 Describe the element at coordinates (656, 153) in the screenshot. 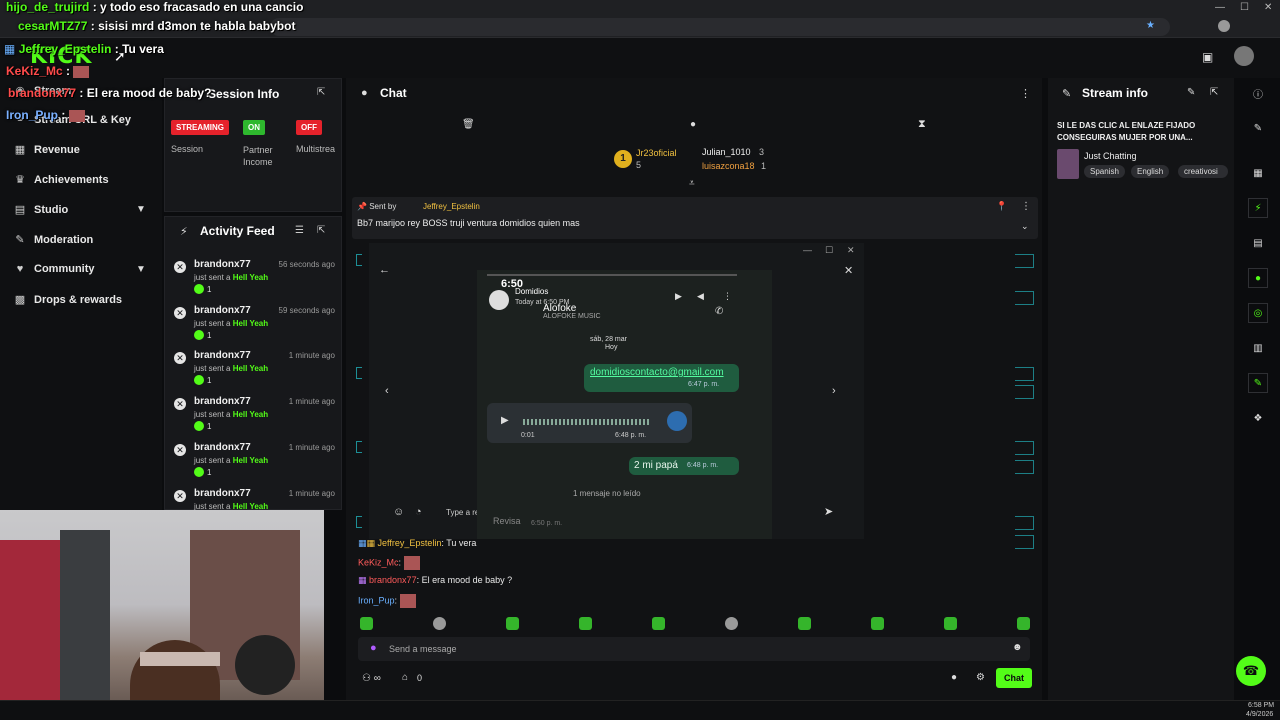

I see `leader-name: Jr23oficial` at that location.